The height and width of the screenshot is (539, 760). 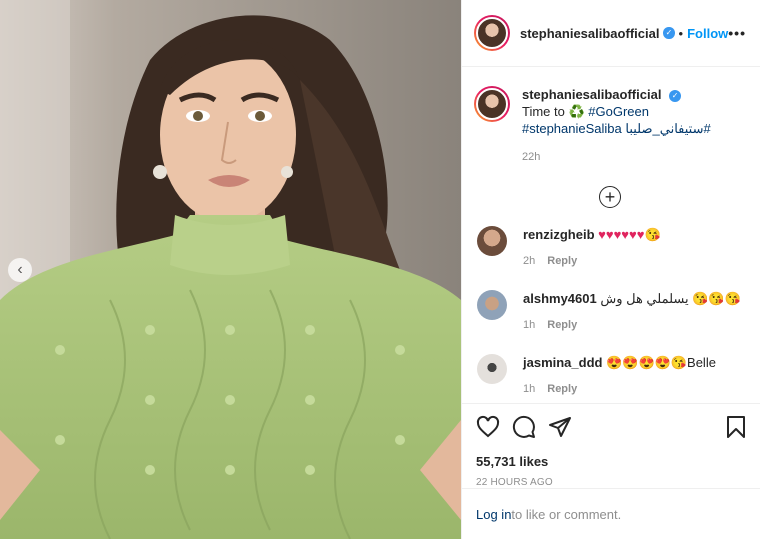 I want to click on comment-text: ♥♥♥♥♥♥😘, so click(x=629, y=234).